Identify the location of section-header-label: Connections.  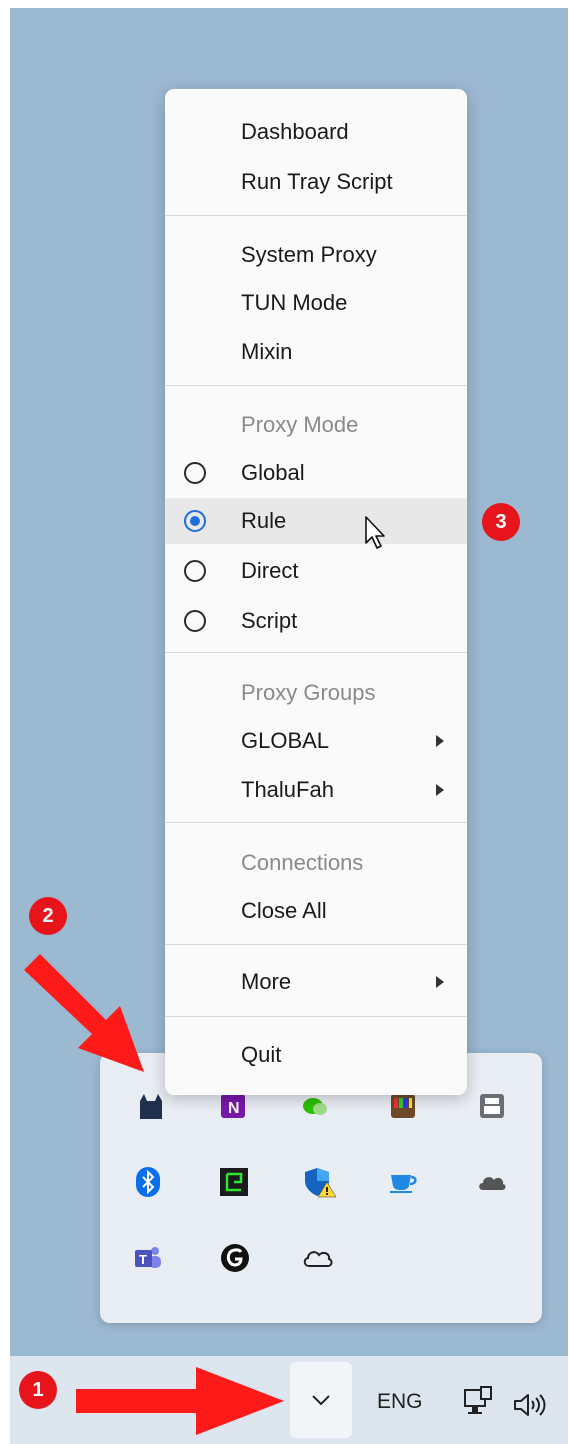
(302, 862).